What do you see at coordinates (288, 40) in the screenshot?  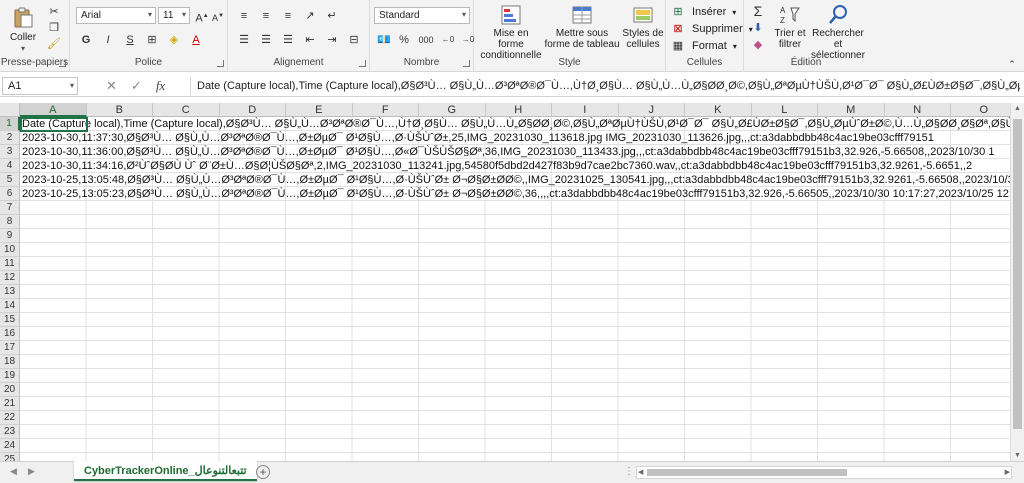 I see `align-right-icon: ☰` at bounding box center [288, 40].